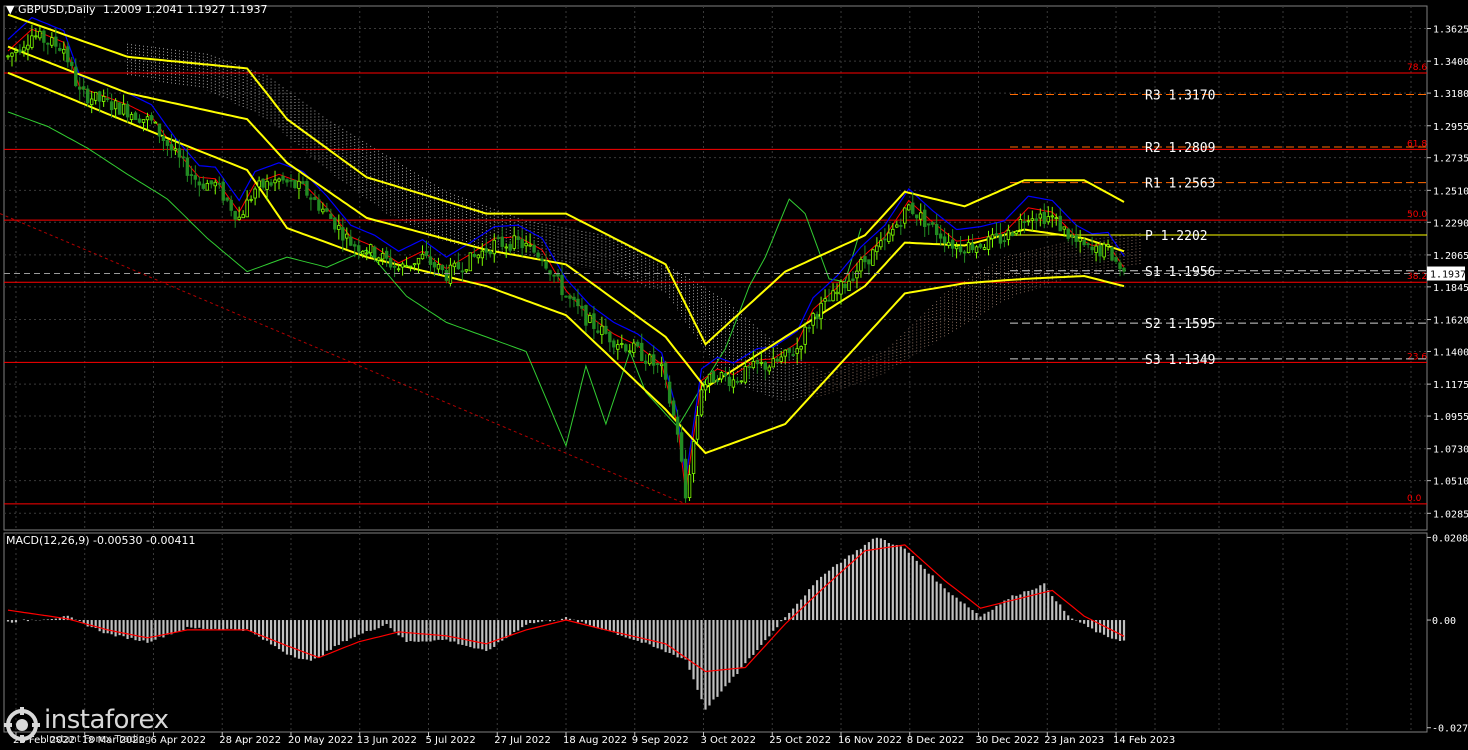 The height and width of the screenshot is (750, 1468). What do you see at coordinates (1417, 144) in the screenshot?
I see `fibonacci-label: 61.8` at bounding box center [1417, 144].